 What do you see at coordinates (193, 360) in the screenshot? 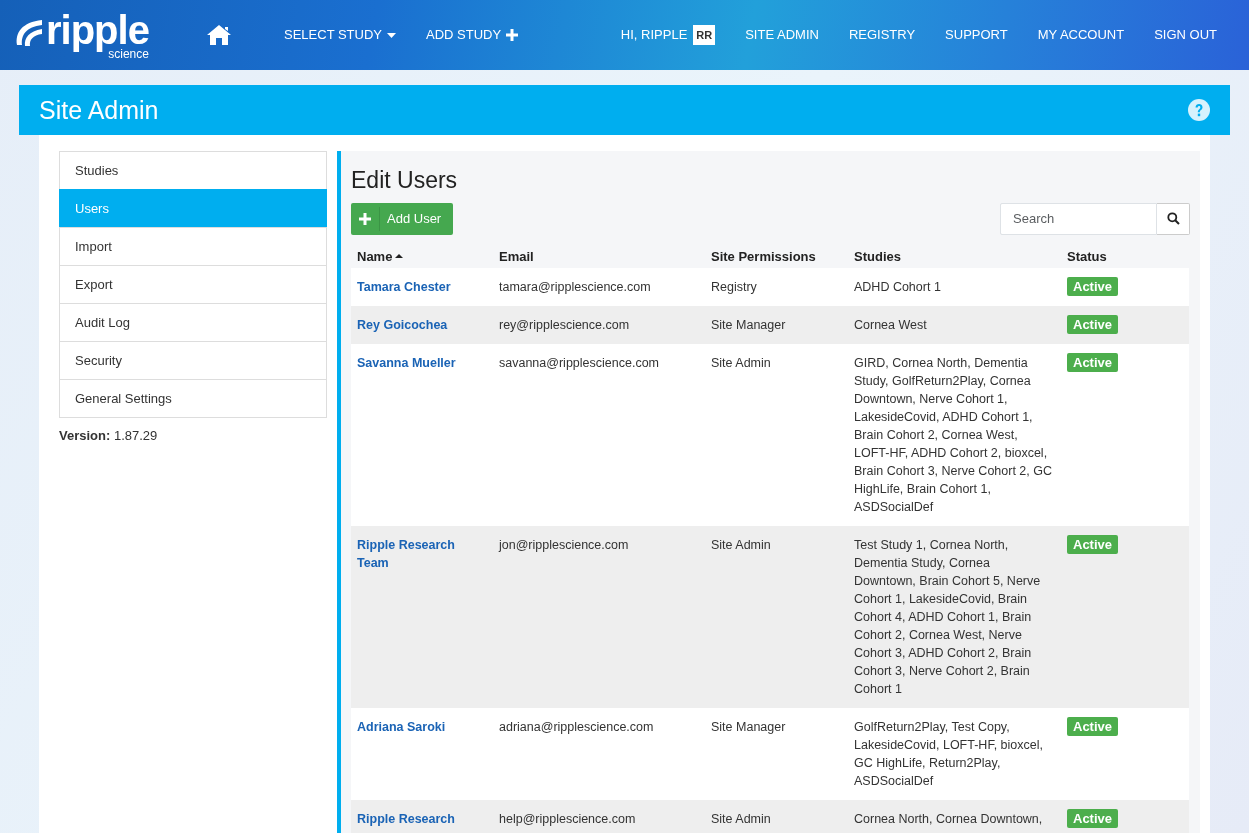
I see `sidebar-item: Security` at bounding box center [193, 360].